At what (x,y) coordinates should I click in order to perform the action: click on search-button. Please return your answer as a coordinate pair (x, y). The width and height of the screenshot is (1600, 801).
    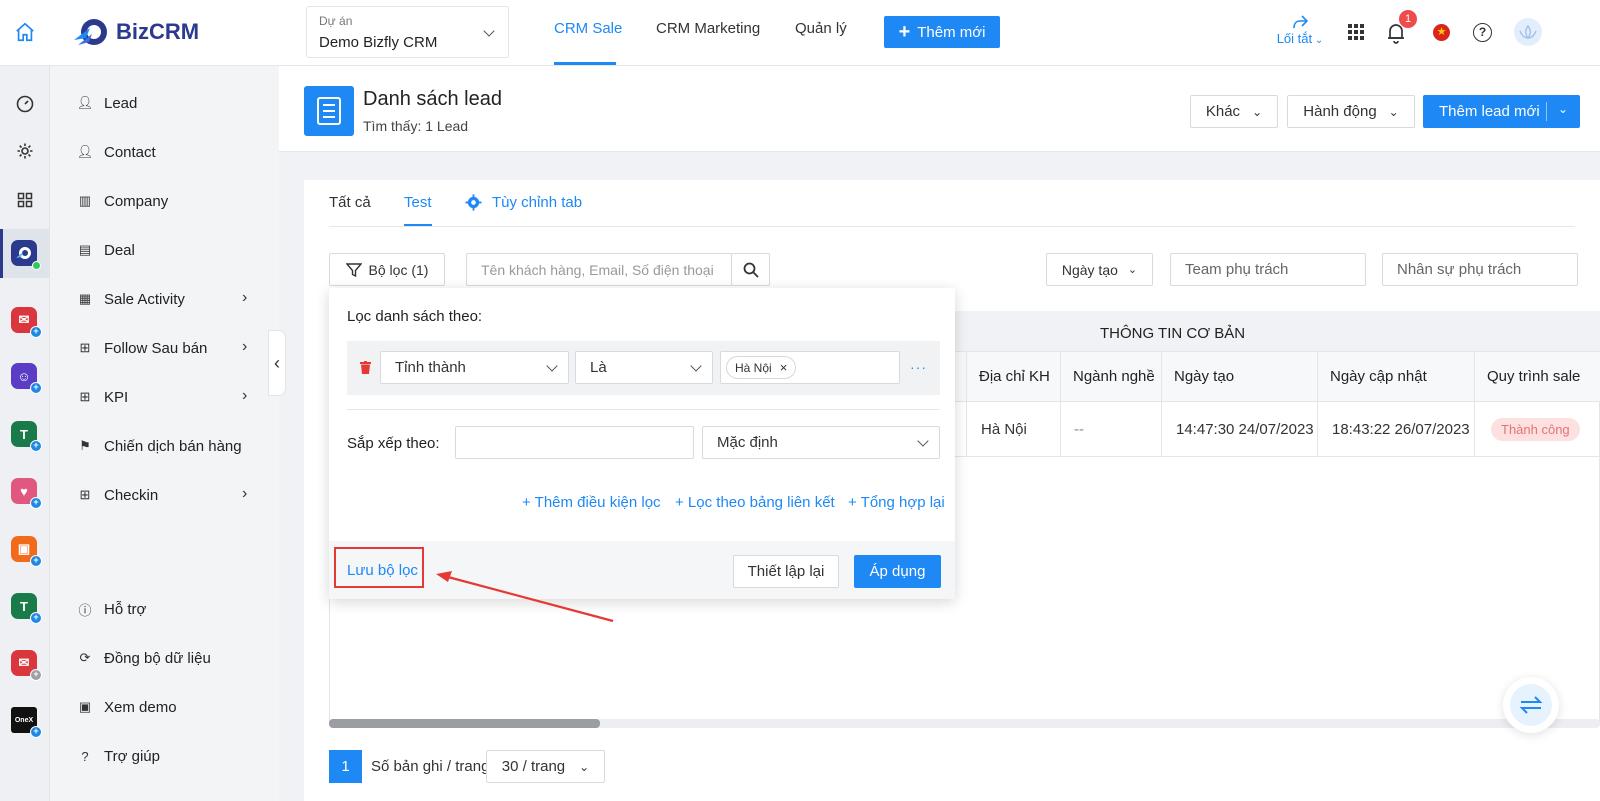
    Looking at the image, I should click on (750, 269).